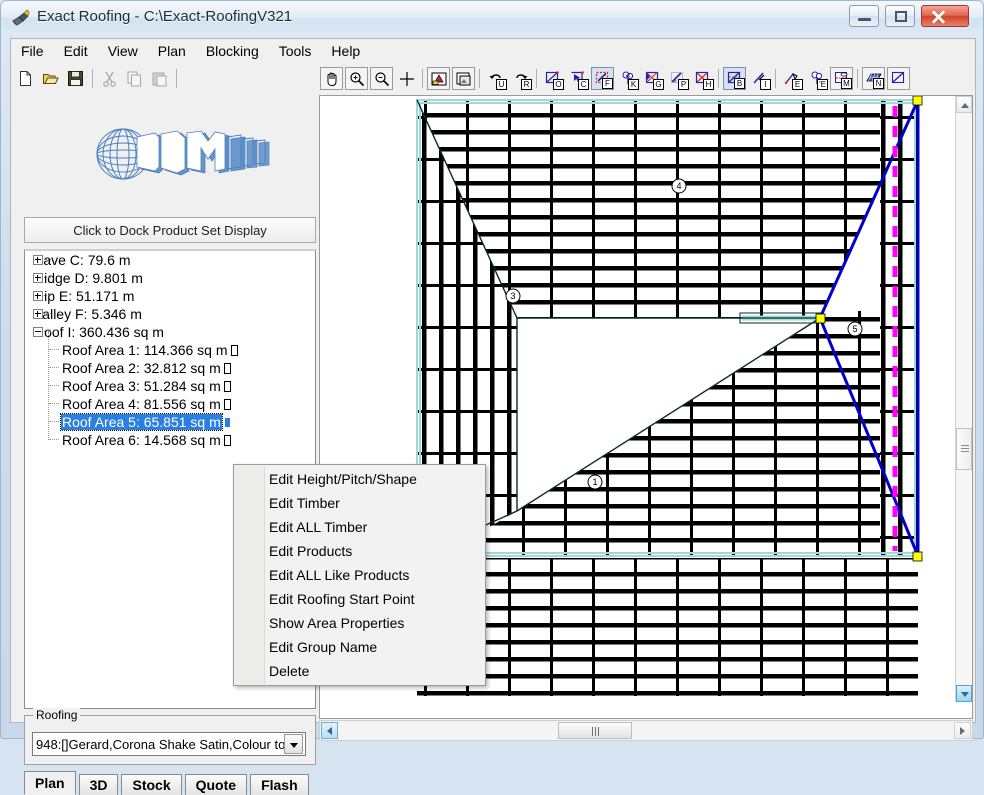  Describe the element at coordinates (76, 51) in the screenshot. I see `menu-item-edit: Edit` at that location.